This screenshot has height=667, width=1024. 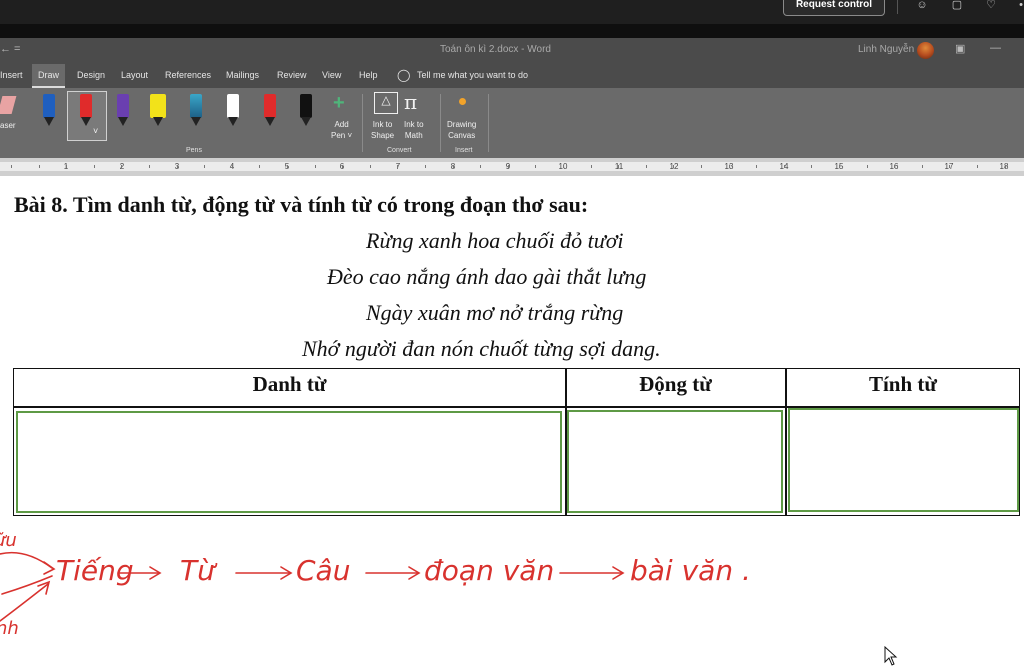 What do you see at coordinates (1019, 6) in the screenshot?
I see `more-icon: •` at bounding box center [1019, 6].